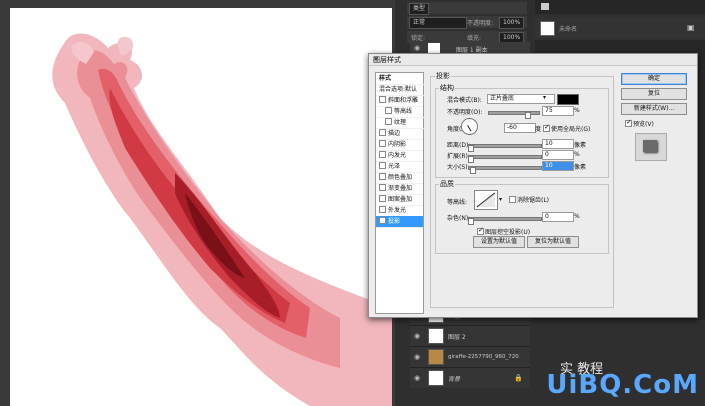 The height and width of the screenshot is (406, 705). What do you see at coordinates (400, 122) in the screenshot?
I see `style-item-label: 纹理` at bounding box center [400, 122].